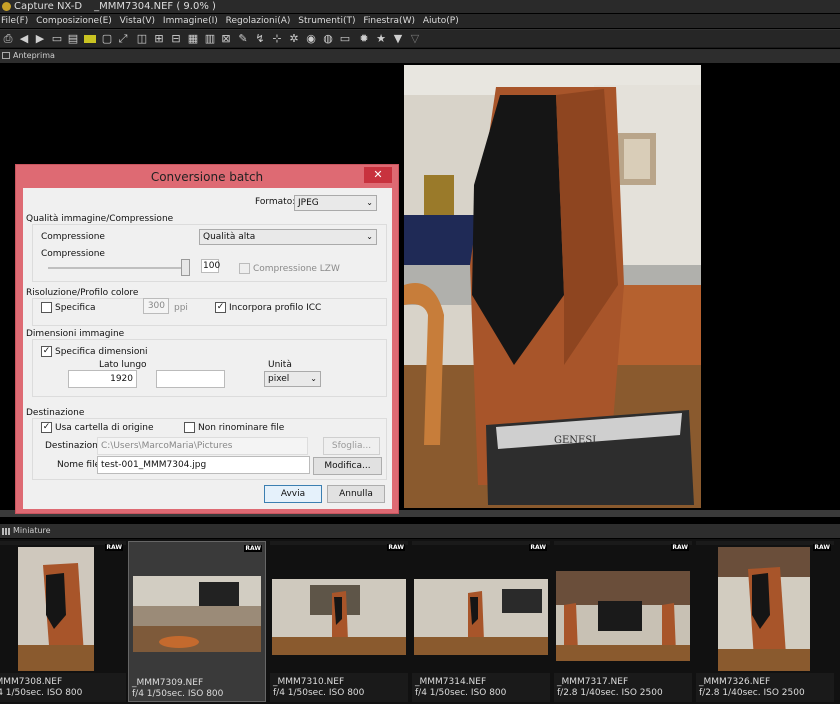 This screenshot has height=704, width=840. What do you see at coordinates (398, 39) in the screenshot?
I see `filter-icon: ▼` at bounding box center [398, 39].